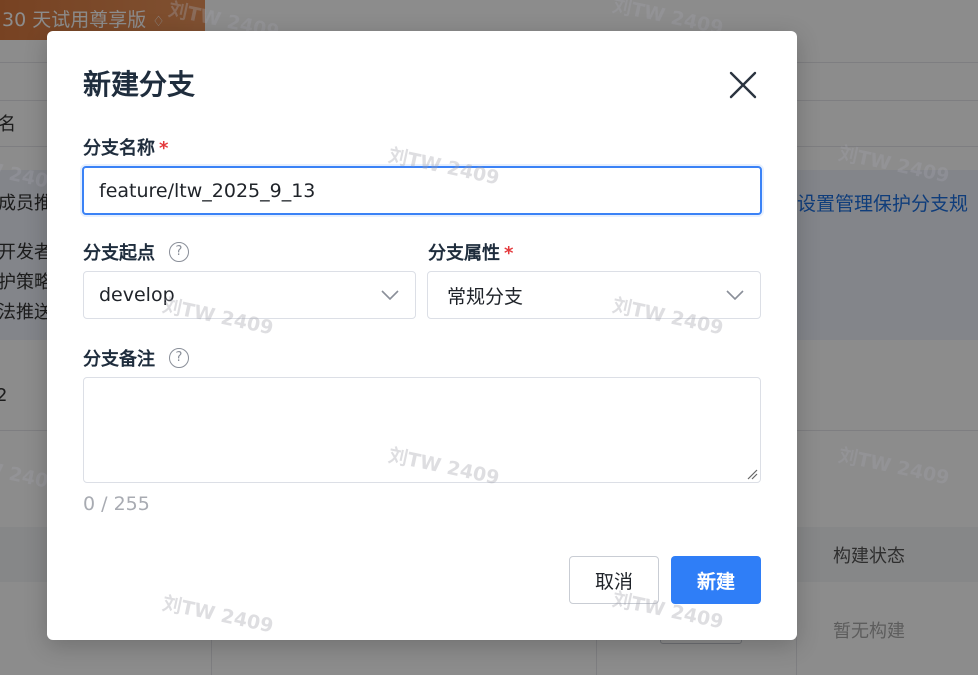 Image resolution: width=978 pixels, height=675 pixels. I want to click on branch-name-label: 分支名称 *, so click(125, 147).